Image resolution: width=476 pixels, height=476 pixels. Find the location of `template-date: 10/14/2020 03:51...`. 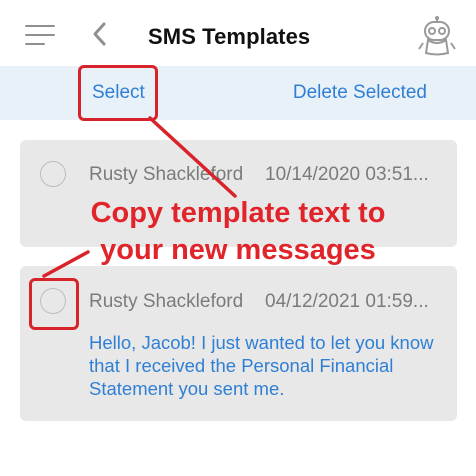

template-date: 10/14/2020 03:51... is located at coordinates (347, 174).